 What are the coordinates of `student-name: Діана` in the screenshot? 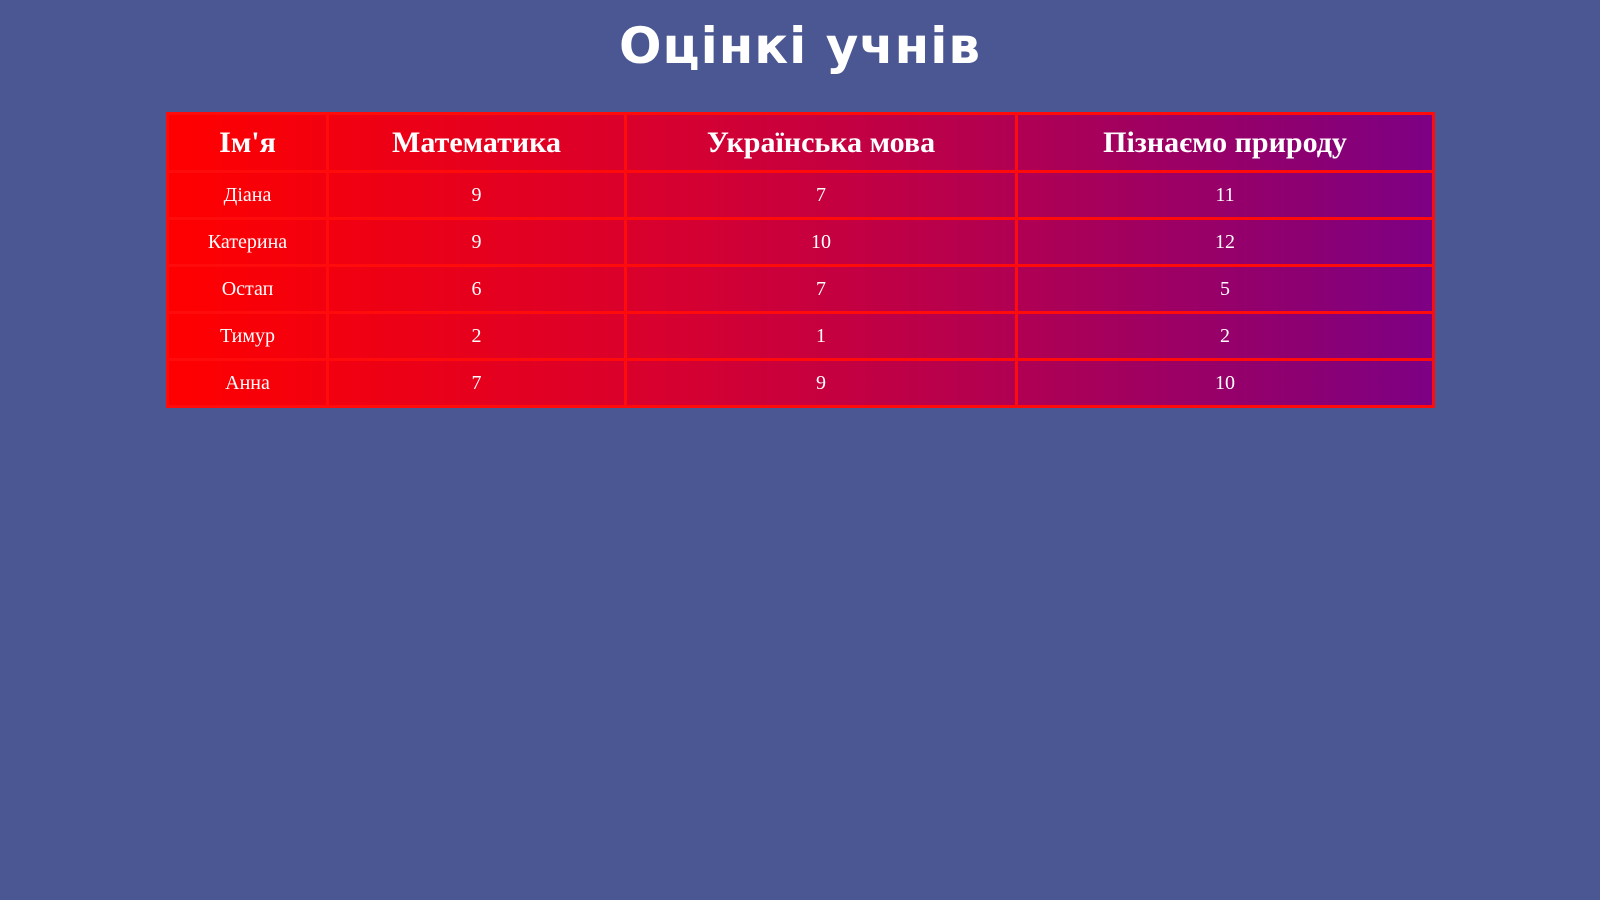 It's located at (249, 196).